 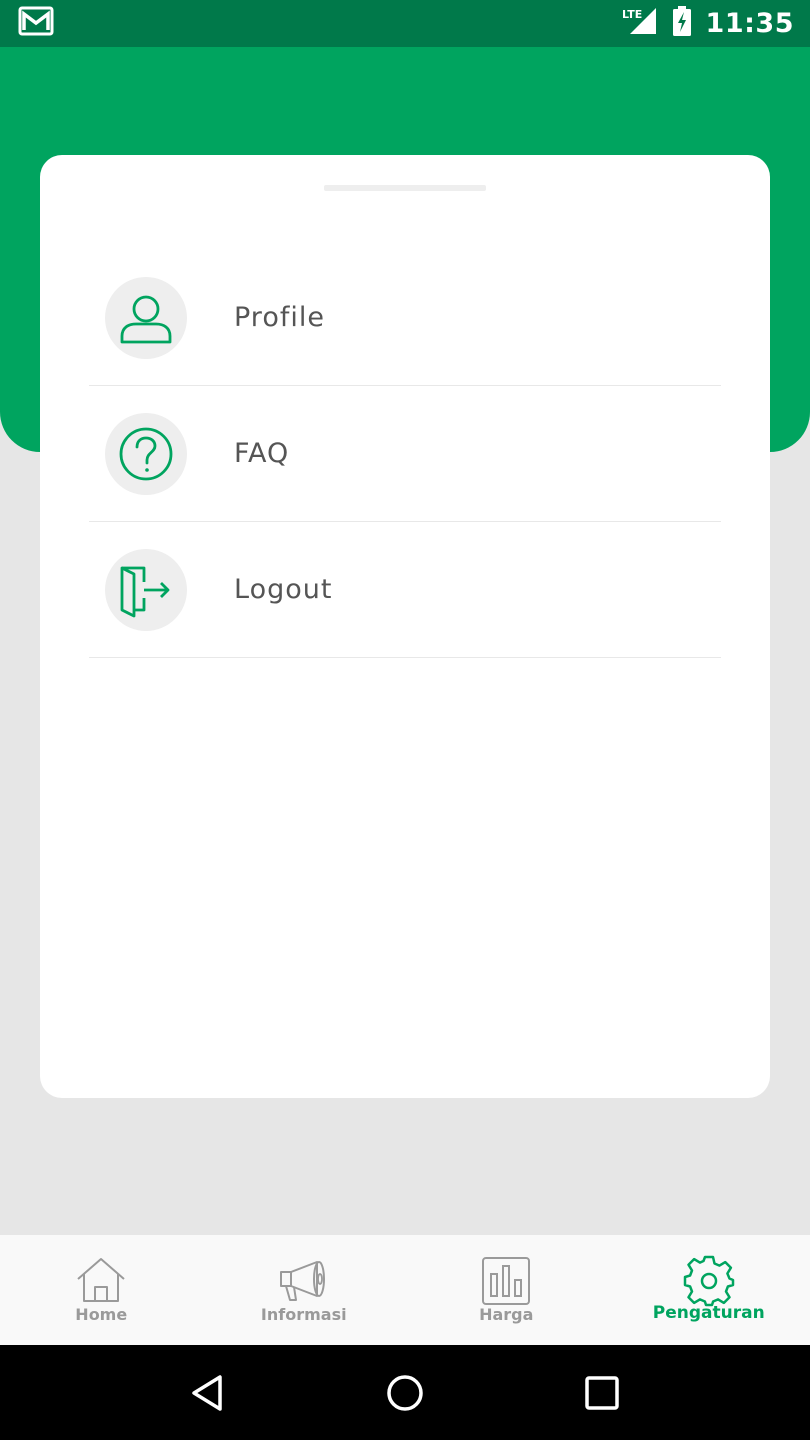 I want to click on bottom-nav: Home Informasi Harga Pengaturan, so click(x=405, y=1290).